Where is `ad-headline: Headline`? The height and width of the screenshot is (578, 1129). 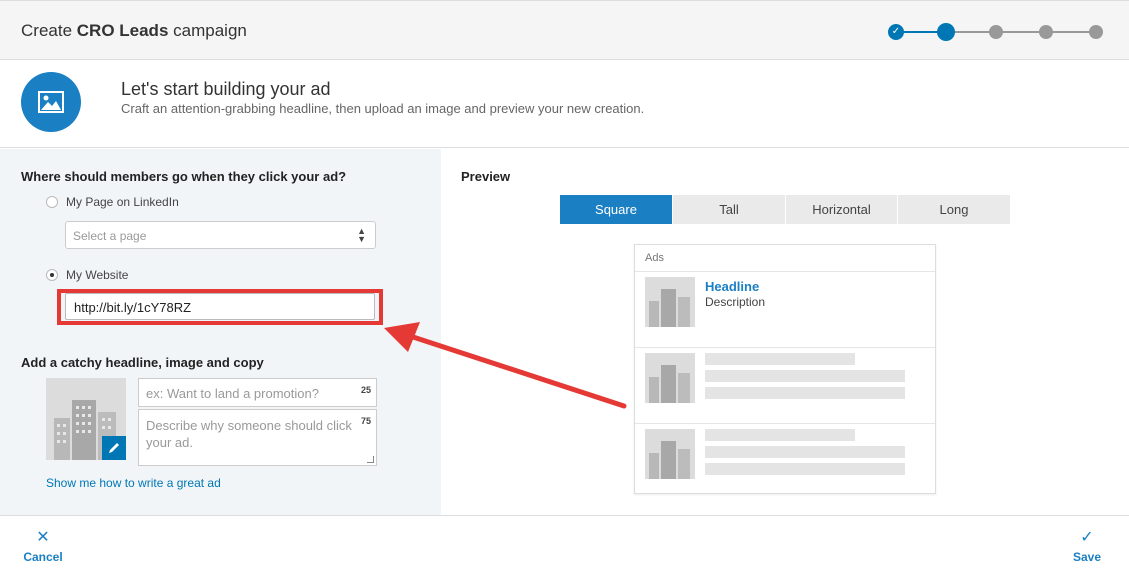
ad-headline: Headline is located at coordinates (732, 286).